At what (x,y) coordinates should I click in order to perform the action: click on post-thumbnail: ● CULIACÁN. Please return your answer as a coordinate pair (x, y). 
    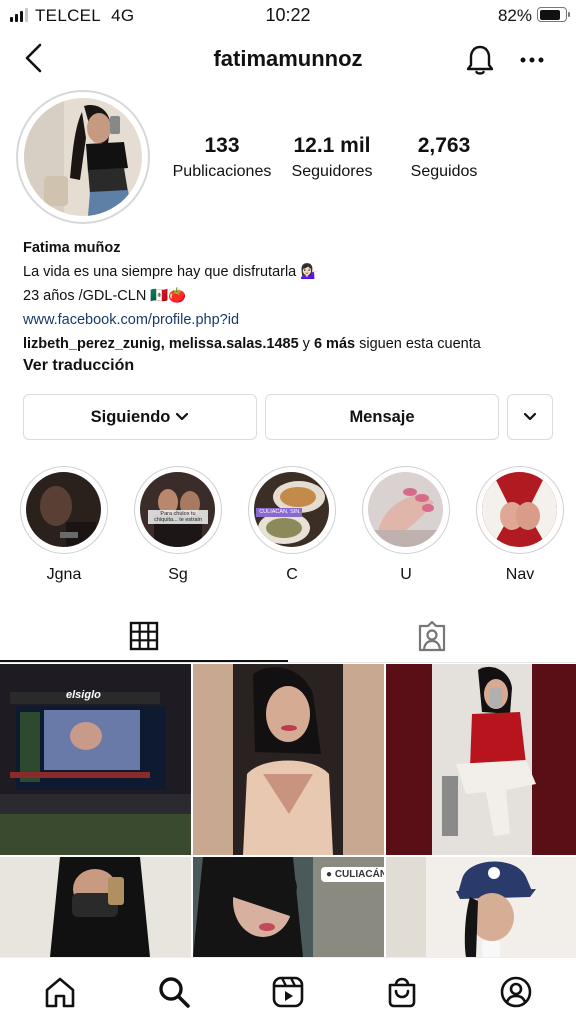
    Looking at the image, I should click on (288, 907).